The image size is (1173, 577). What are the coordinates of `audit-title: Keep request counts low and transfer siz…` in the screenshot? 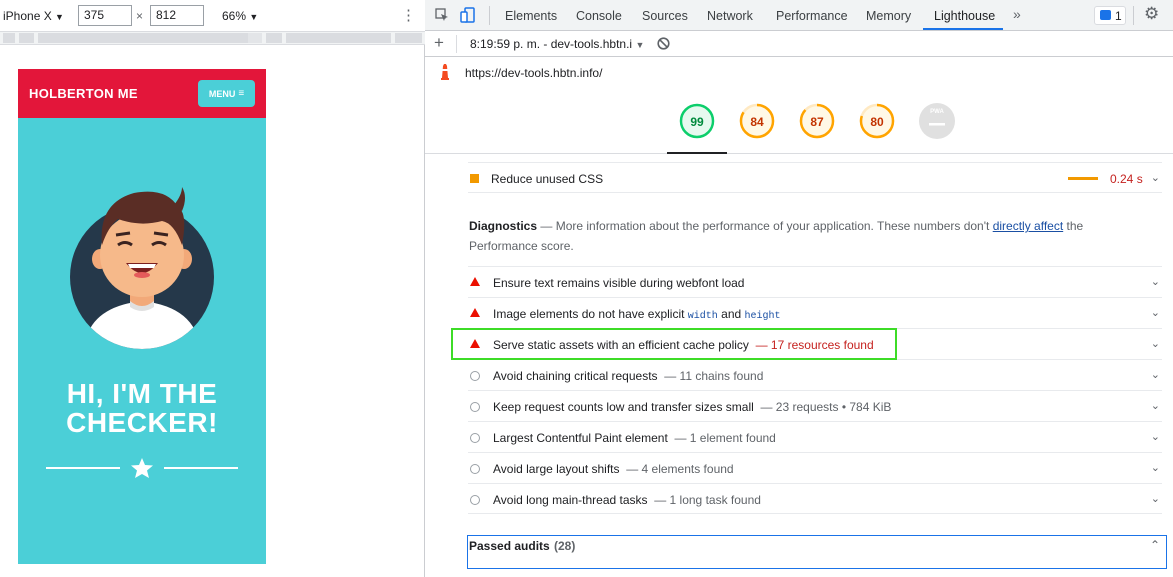 It's located at (692, 407).